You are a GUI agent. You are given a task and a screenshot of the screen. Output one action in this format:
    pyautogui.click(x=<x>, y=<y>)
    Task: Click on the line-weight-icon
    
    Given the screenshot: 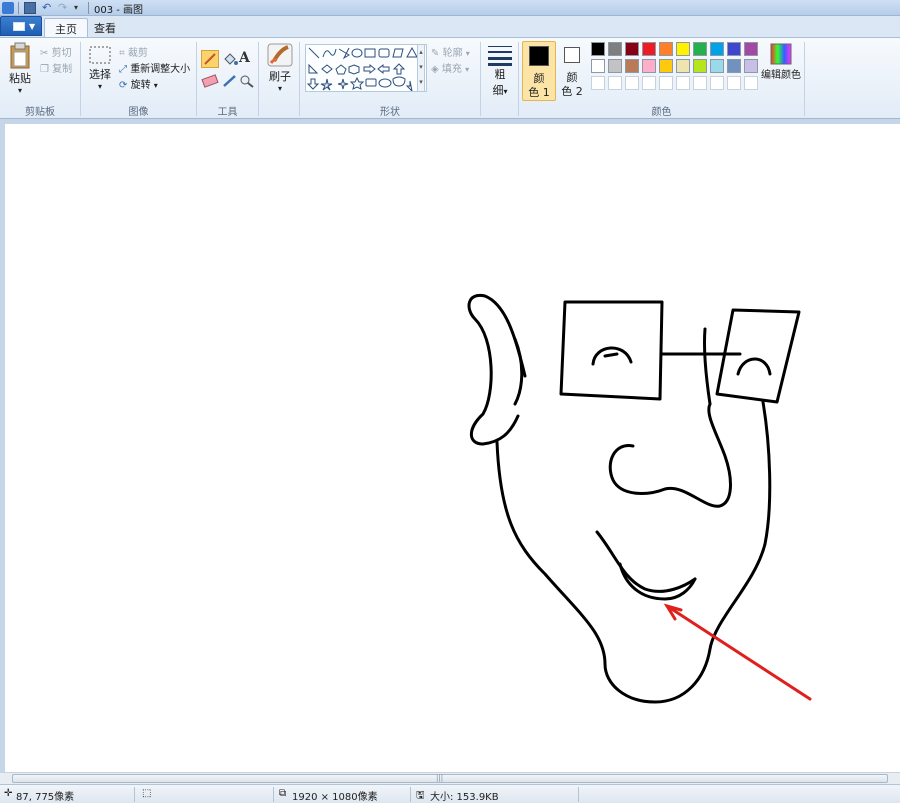 What is the action you would take?
    pyautogui.click(x=500, y=56)
    